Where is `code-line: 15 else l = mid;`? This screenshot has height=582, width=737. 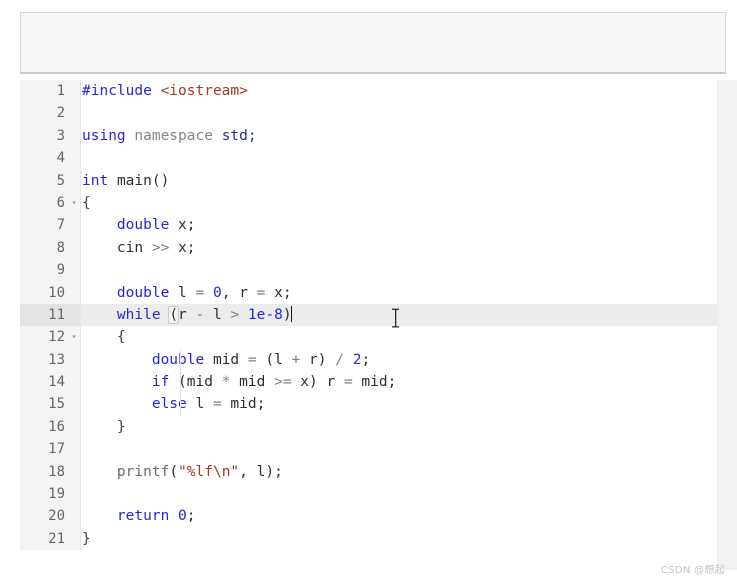
code-line: 15 else l = mid; is located at coordinates (369, 404).